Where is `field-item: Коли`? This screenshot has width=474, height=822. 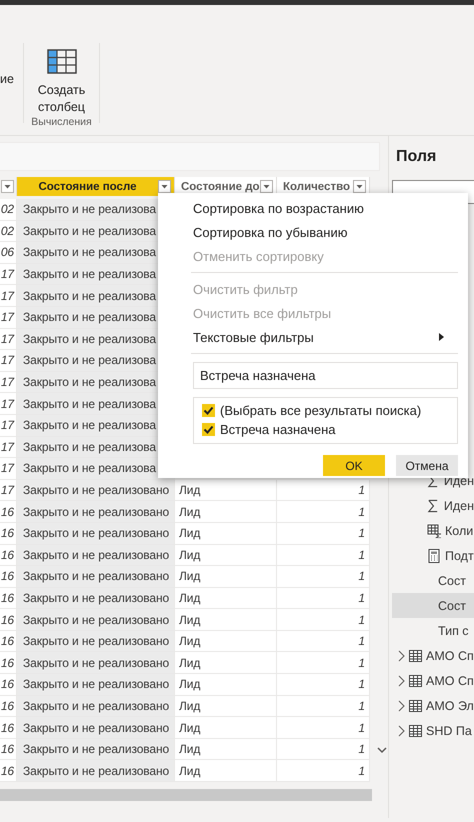
field-item: Коли is located at coordinates (431, 530).